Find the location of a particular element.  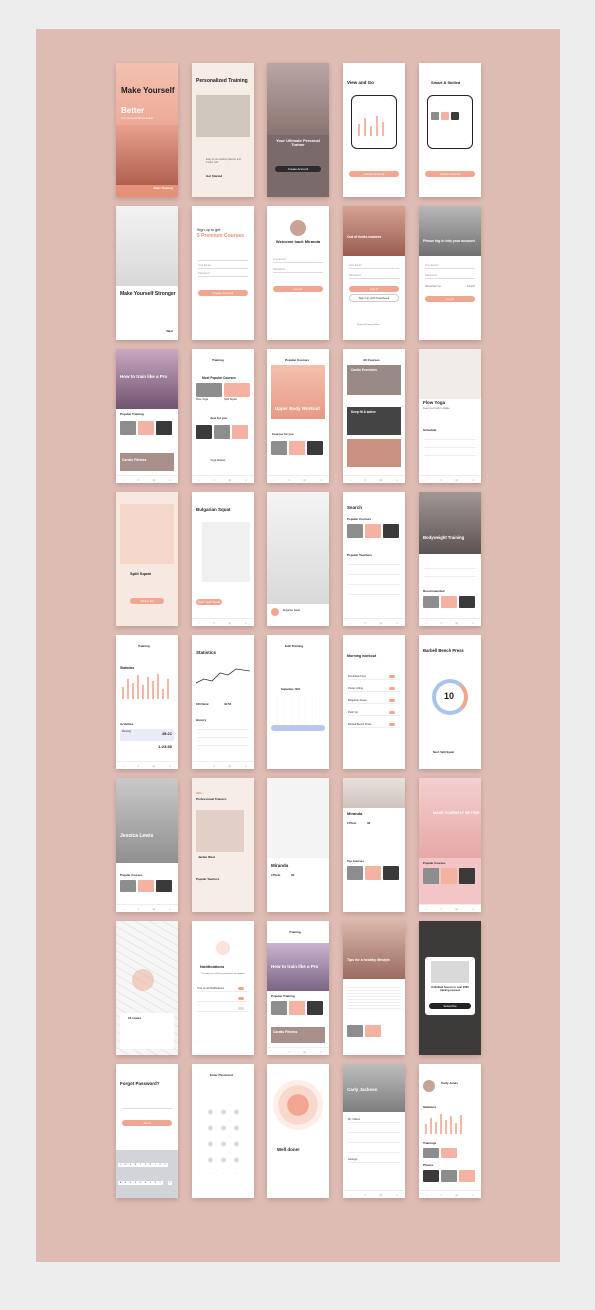

terms-link: Terms & Privacy Policy is located at coordinates (368, 325).